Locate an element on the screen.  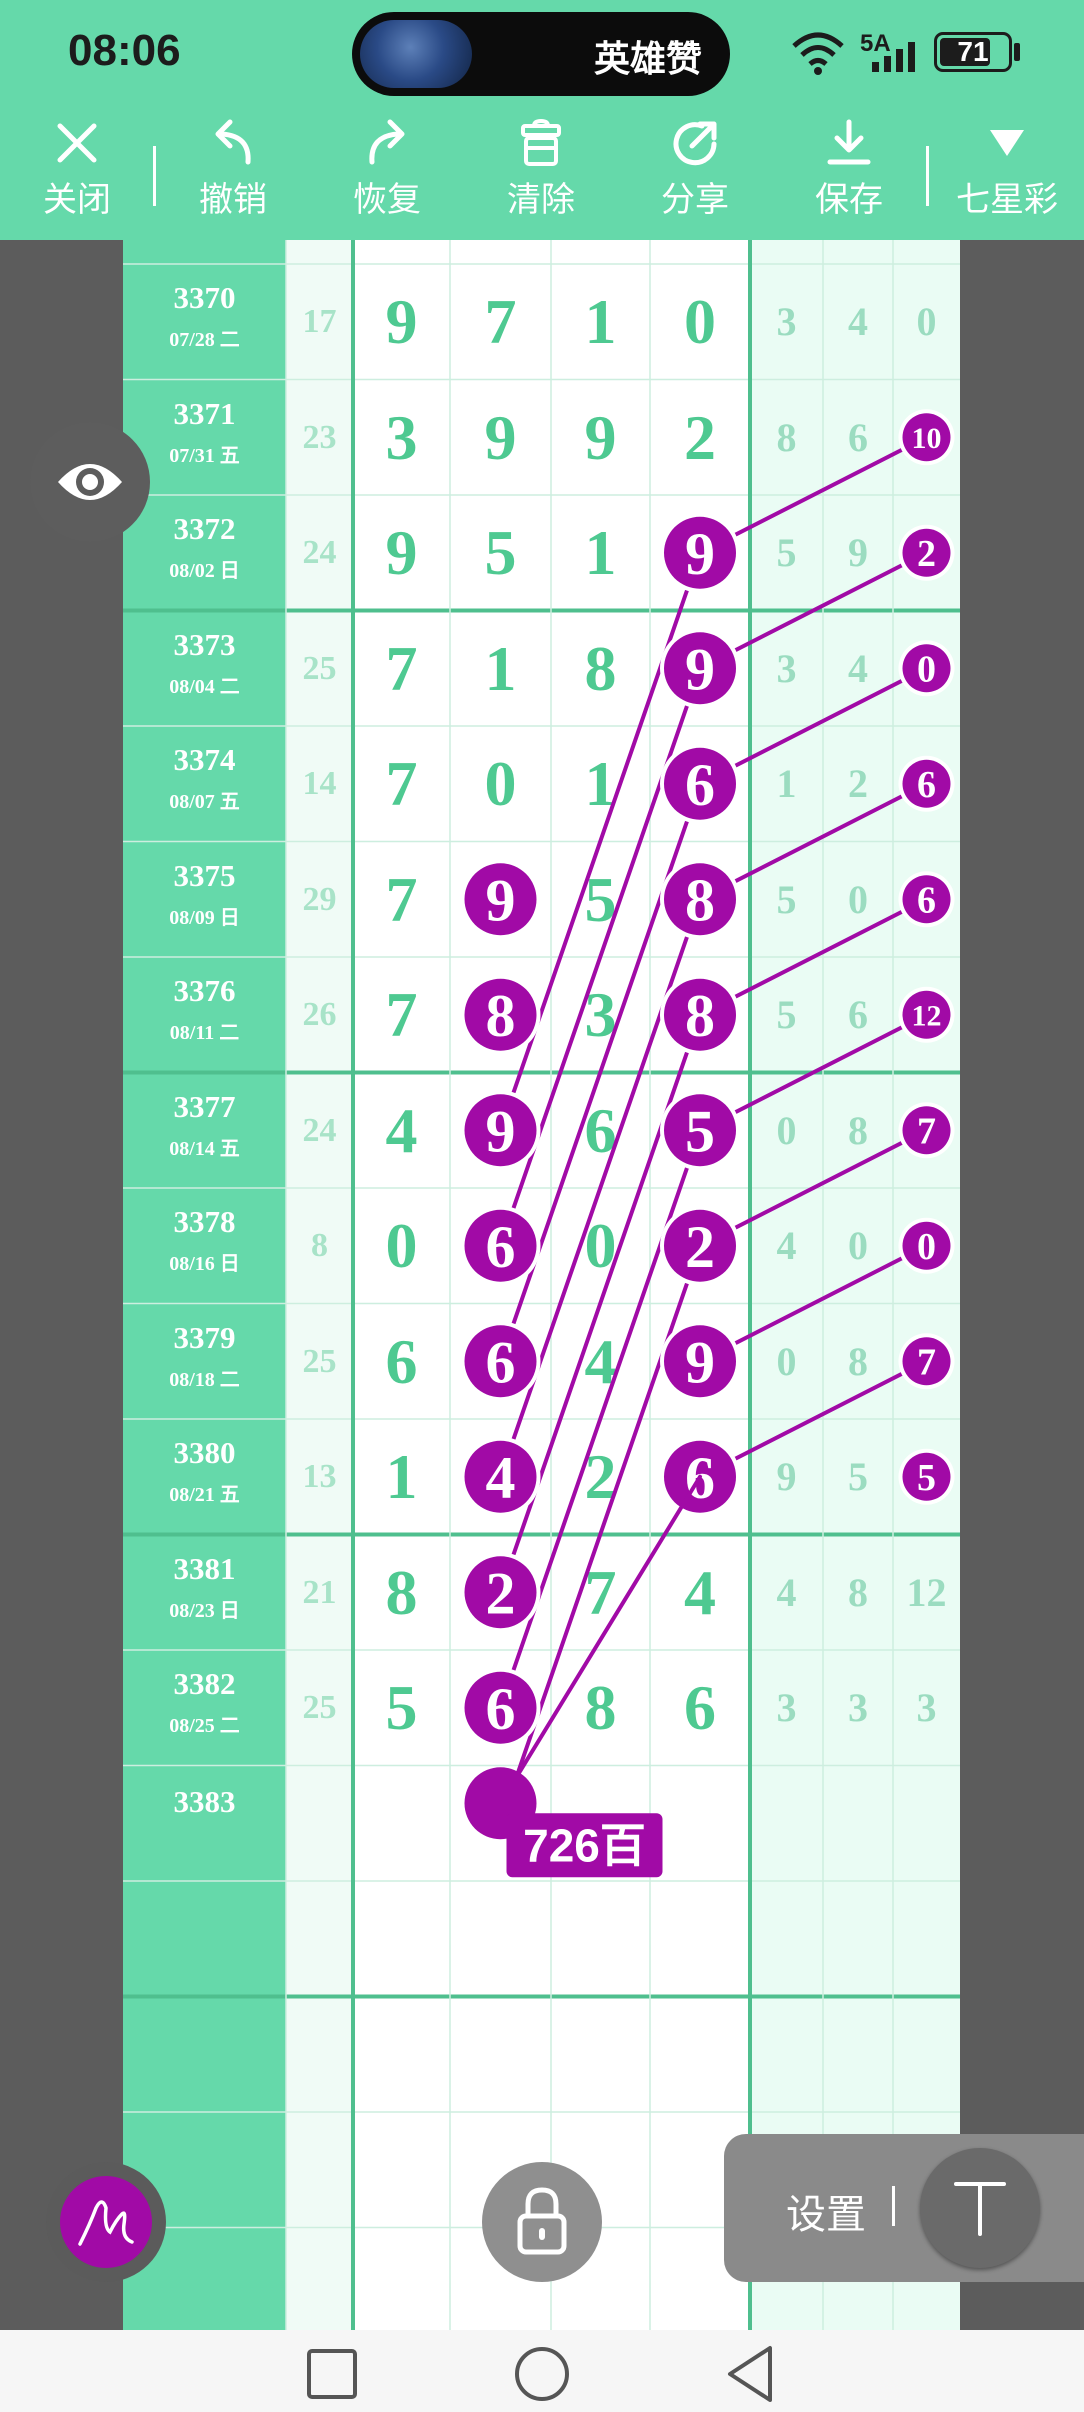
marked-tail-text: 12 is located at coordinates (927, 1015).